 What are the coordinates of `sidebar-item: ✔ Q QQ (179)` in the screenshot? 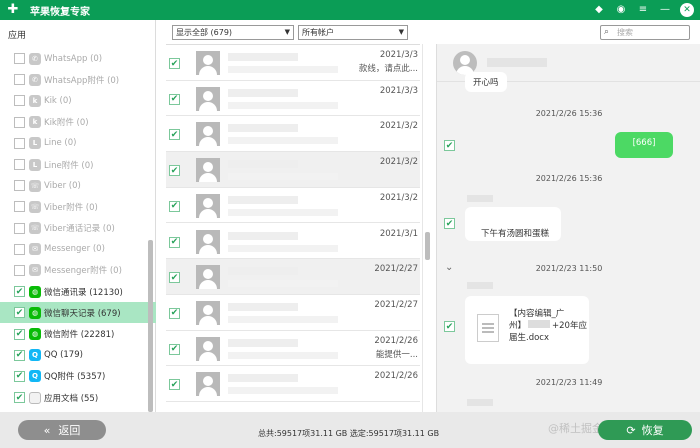 It's located at (78, 355).